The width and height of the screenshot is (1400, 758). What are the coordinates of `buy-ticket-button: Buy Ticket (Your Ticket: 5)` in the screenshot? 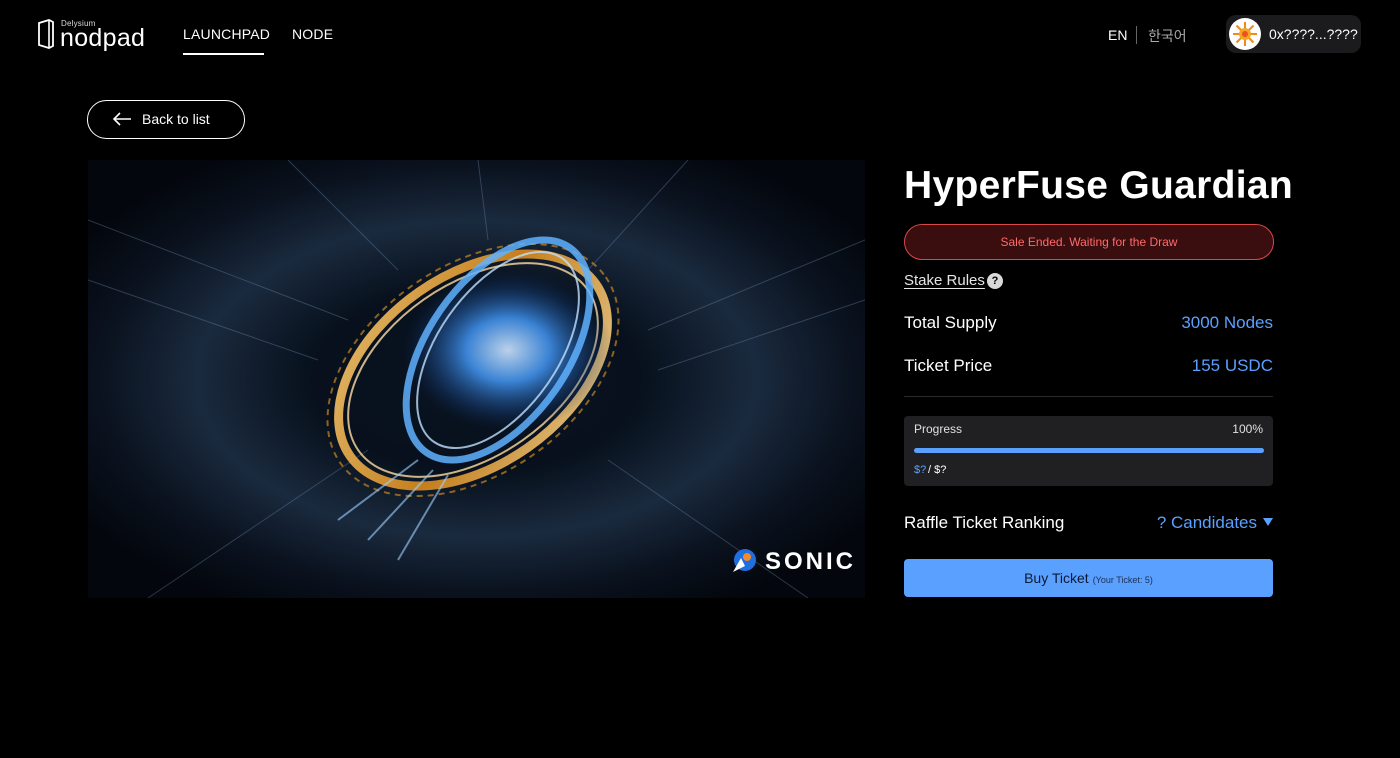 It's located at (1088, 578).